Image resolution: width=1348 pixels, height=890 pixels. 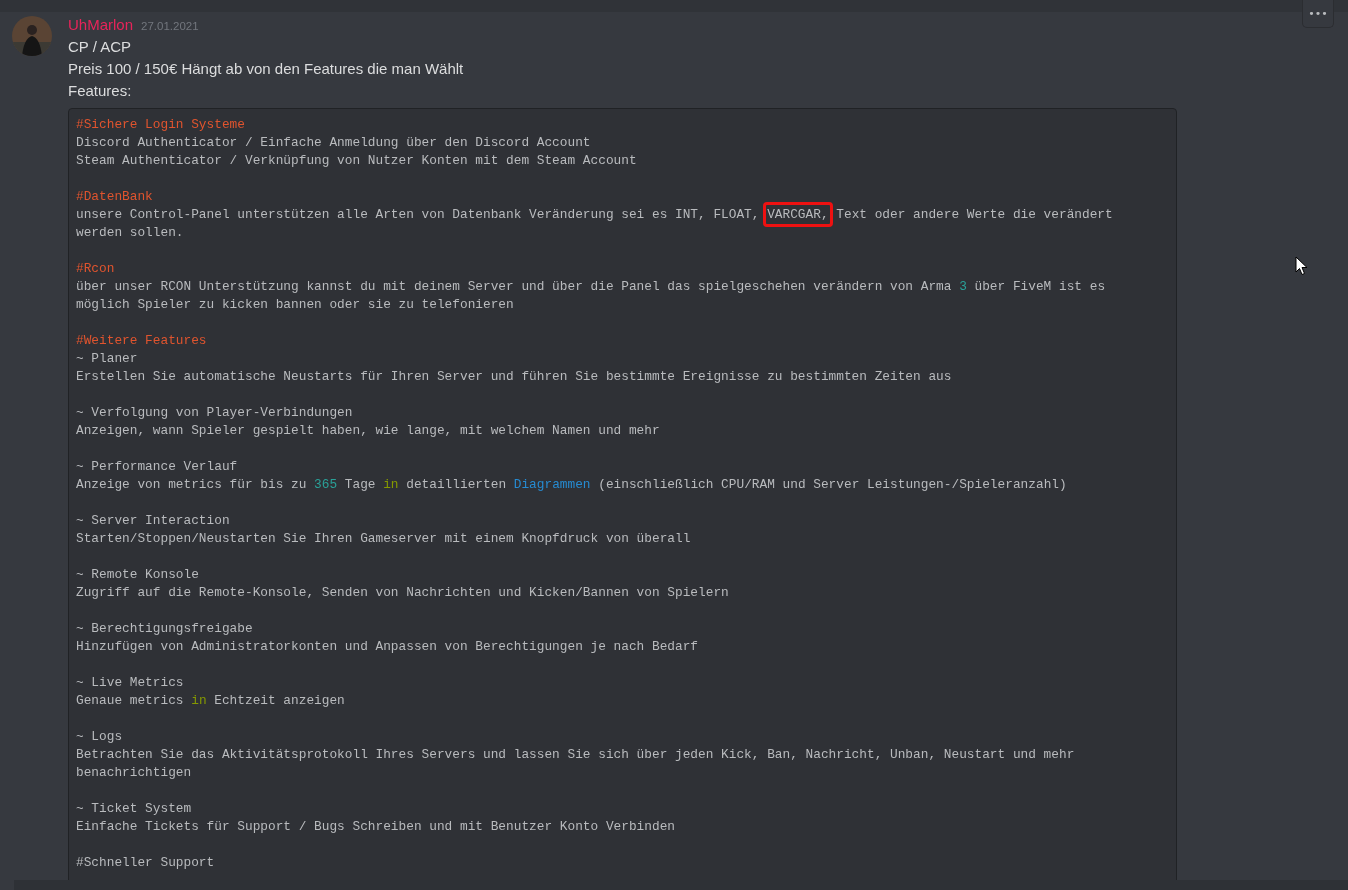 What do you see at coordinates (514, 377) in the screenshot?
I see `code-line: Erstellen Sie automatische Neustarts für Ihren Server und führen Sie bestimmte Ereignisse zu bestimmten Zeiten aus` at bounding box center [514, 377].